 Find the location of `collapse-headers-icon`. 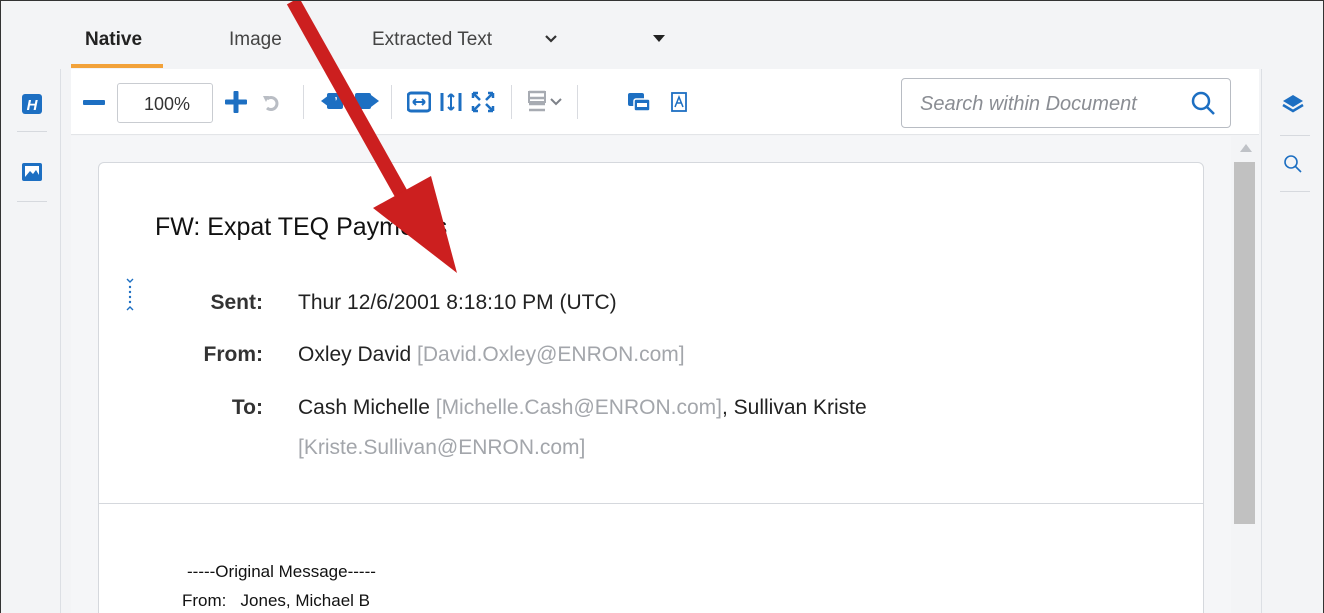

collapse-headers-icon is located at coordinates (130, 297).